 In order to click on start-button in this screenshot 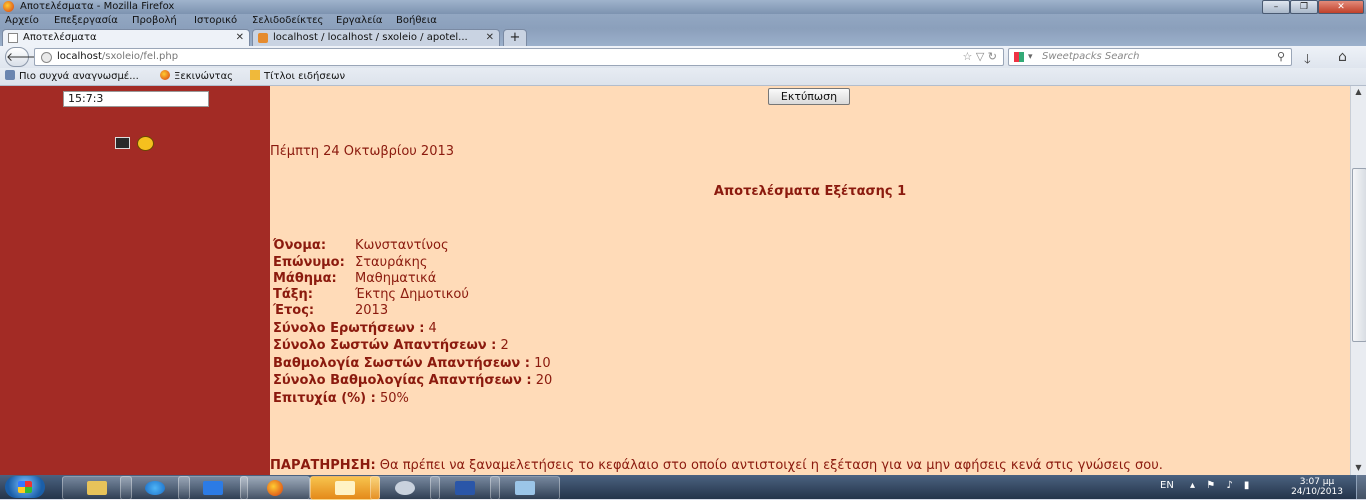, I will do `click(25, 487)`.